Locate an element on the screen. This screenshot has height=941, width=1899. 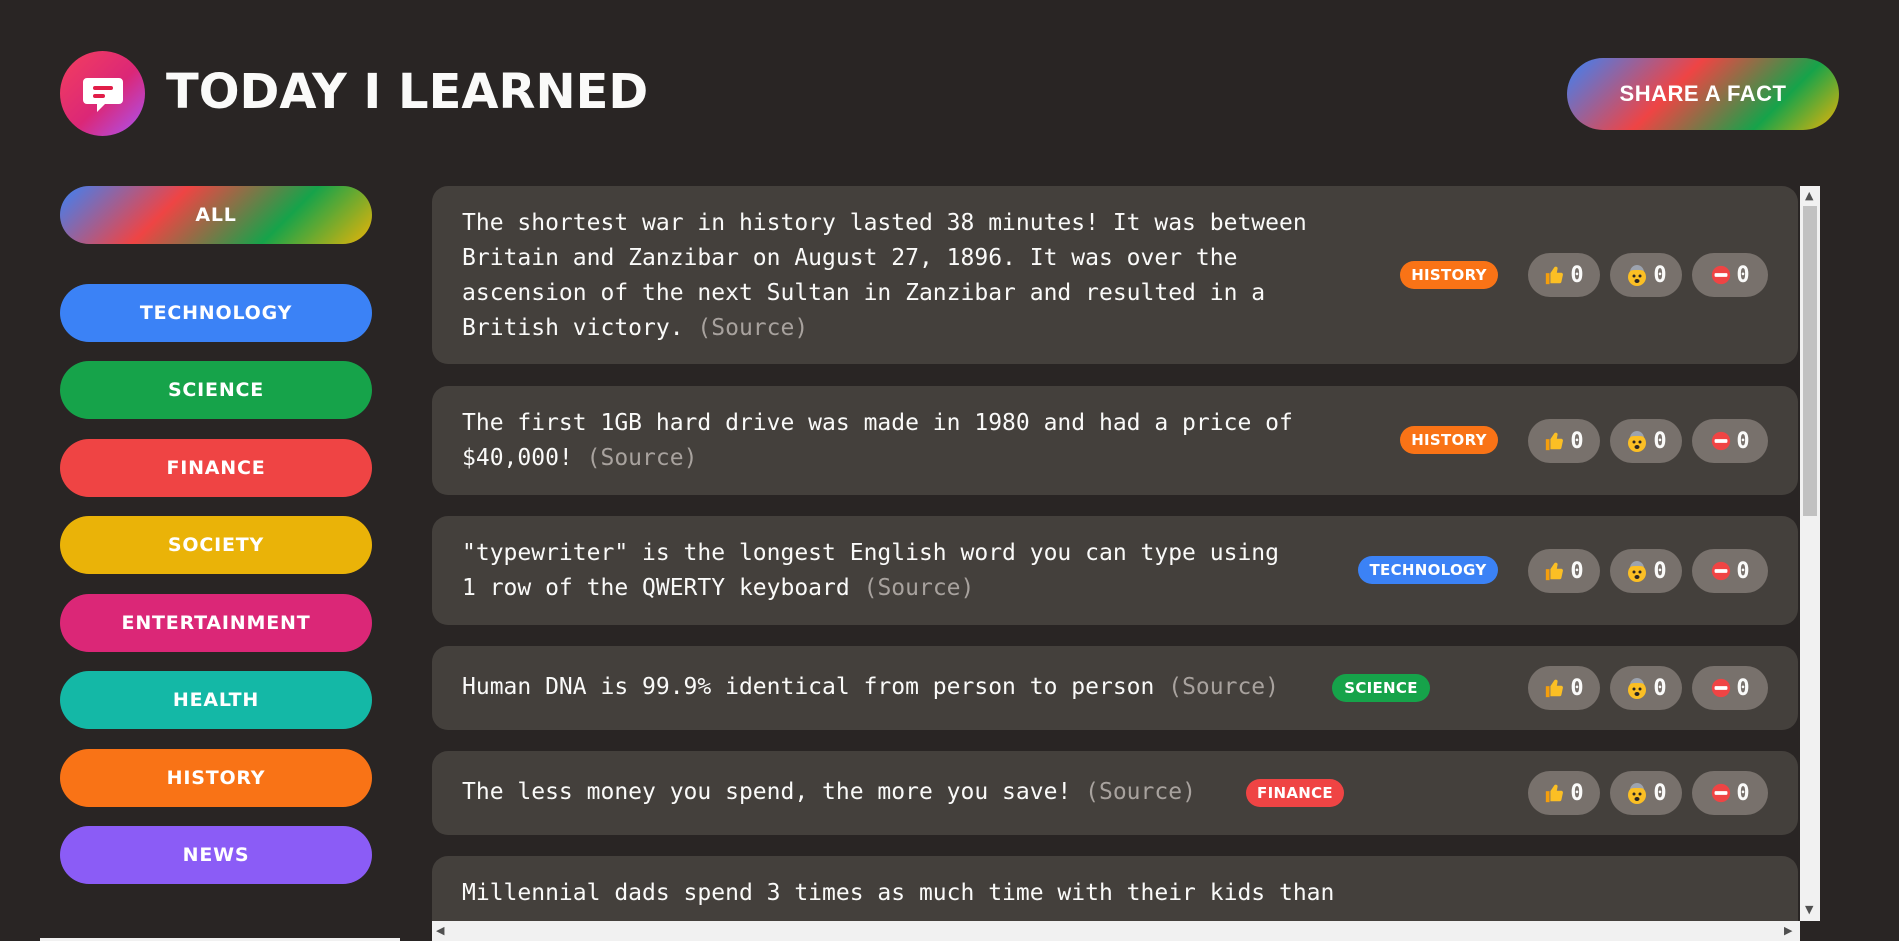
category-tag: FINANCE is located at coordinates (1295, 793).